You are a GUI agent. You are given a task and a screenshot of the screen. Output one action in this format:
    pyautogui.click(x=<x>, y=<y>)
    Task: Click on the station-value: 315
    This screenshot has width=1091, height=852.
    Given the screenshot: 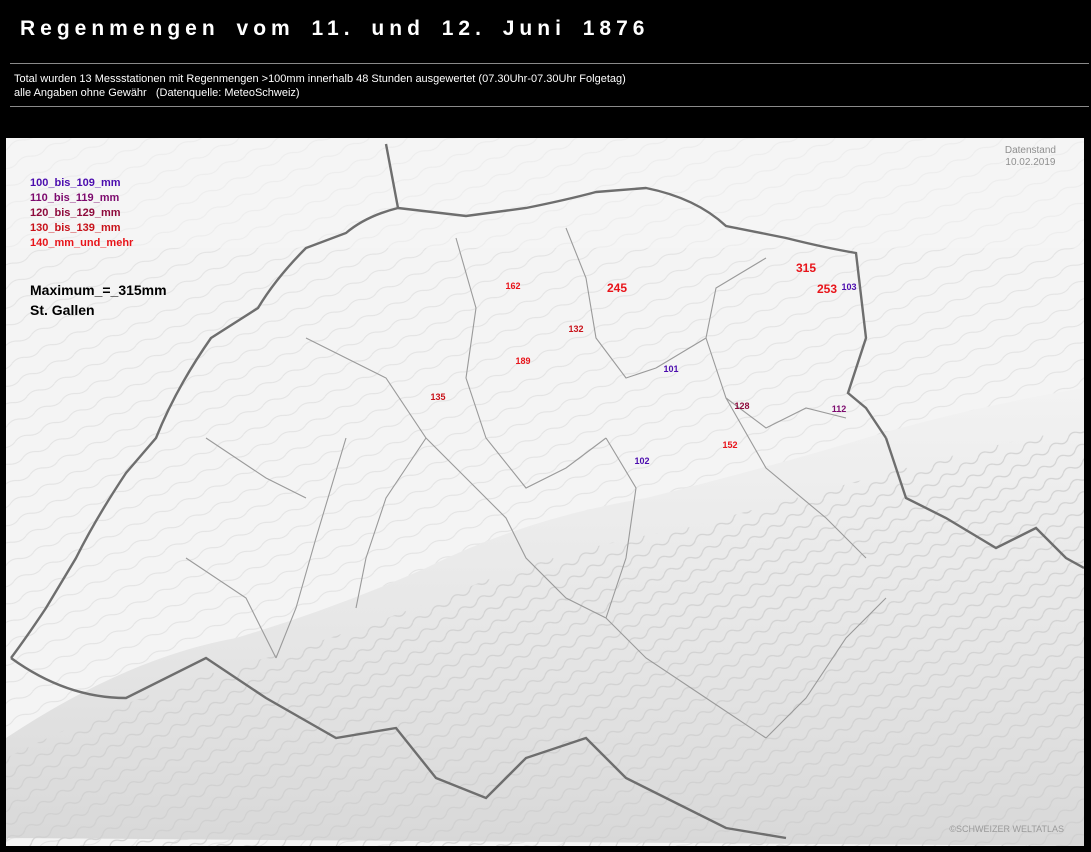 What is the action you would take?
    pyautogui.click(x=806, y=268)
    